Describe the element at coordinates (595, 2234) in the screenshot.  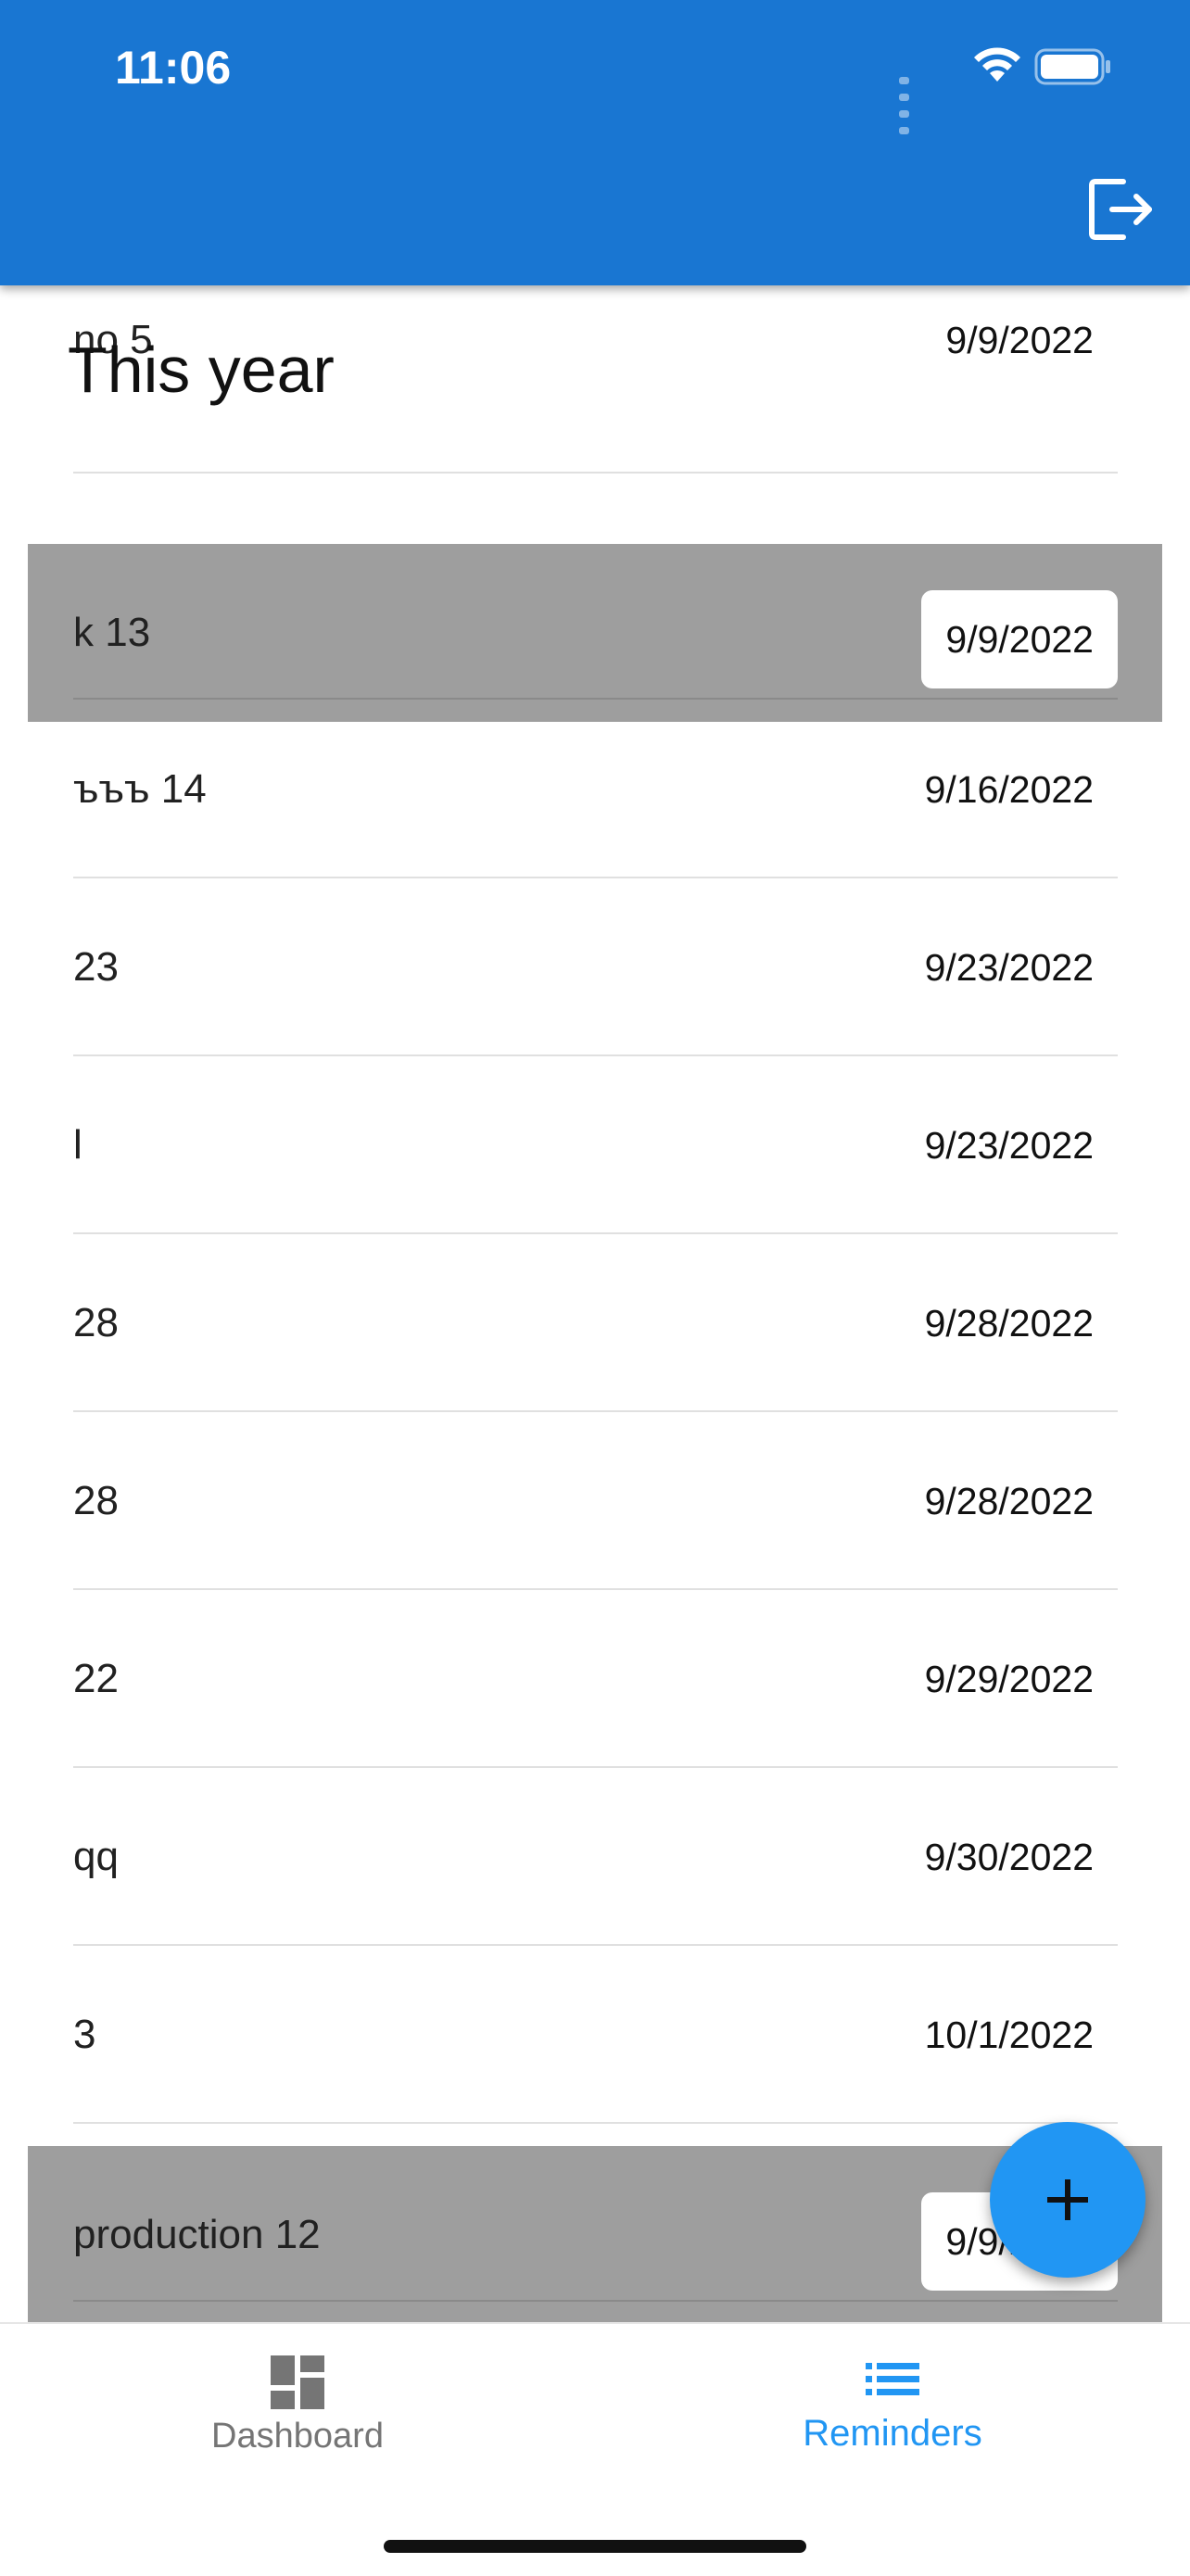
I see `reminder-row-selected: production 12 9/9/2022` at that location.